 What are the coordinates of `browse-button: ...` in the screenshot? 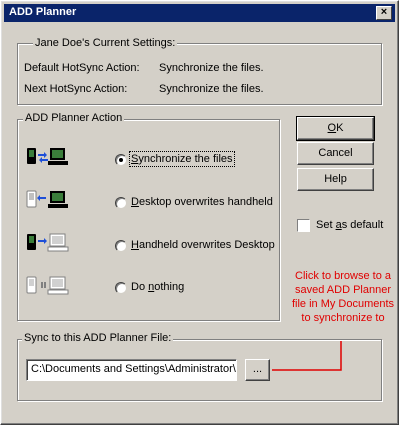 It's located at (257, 370).